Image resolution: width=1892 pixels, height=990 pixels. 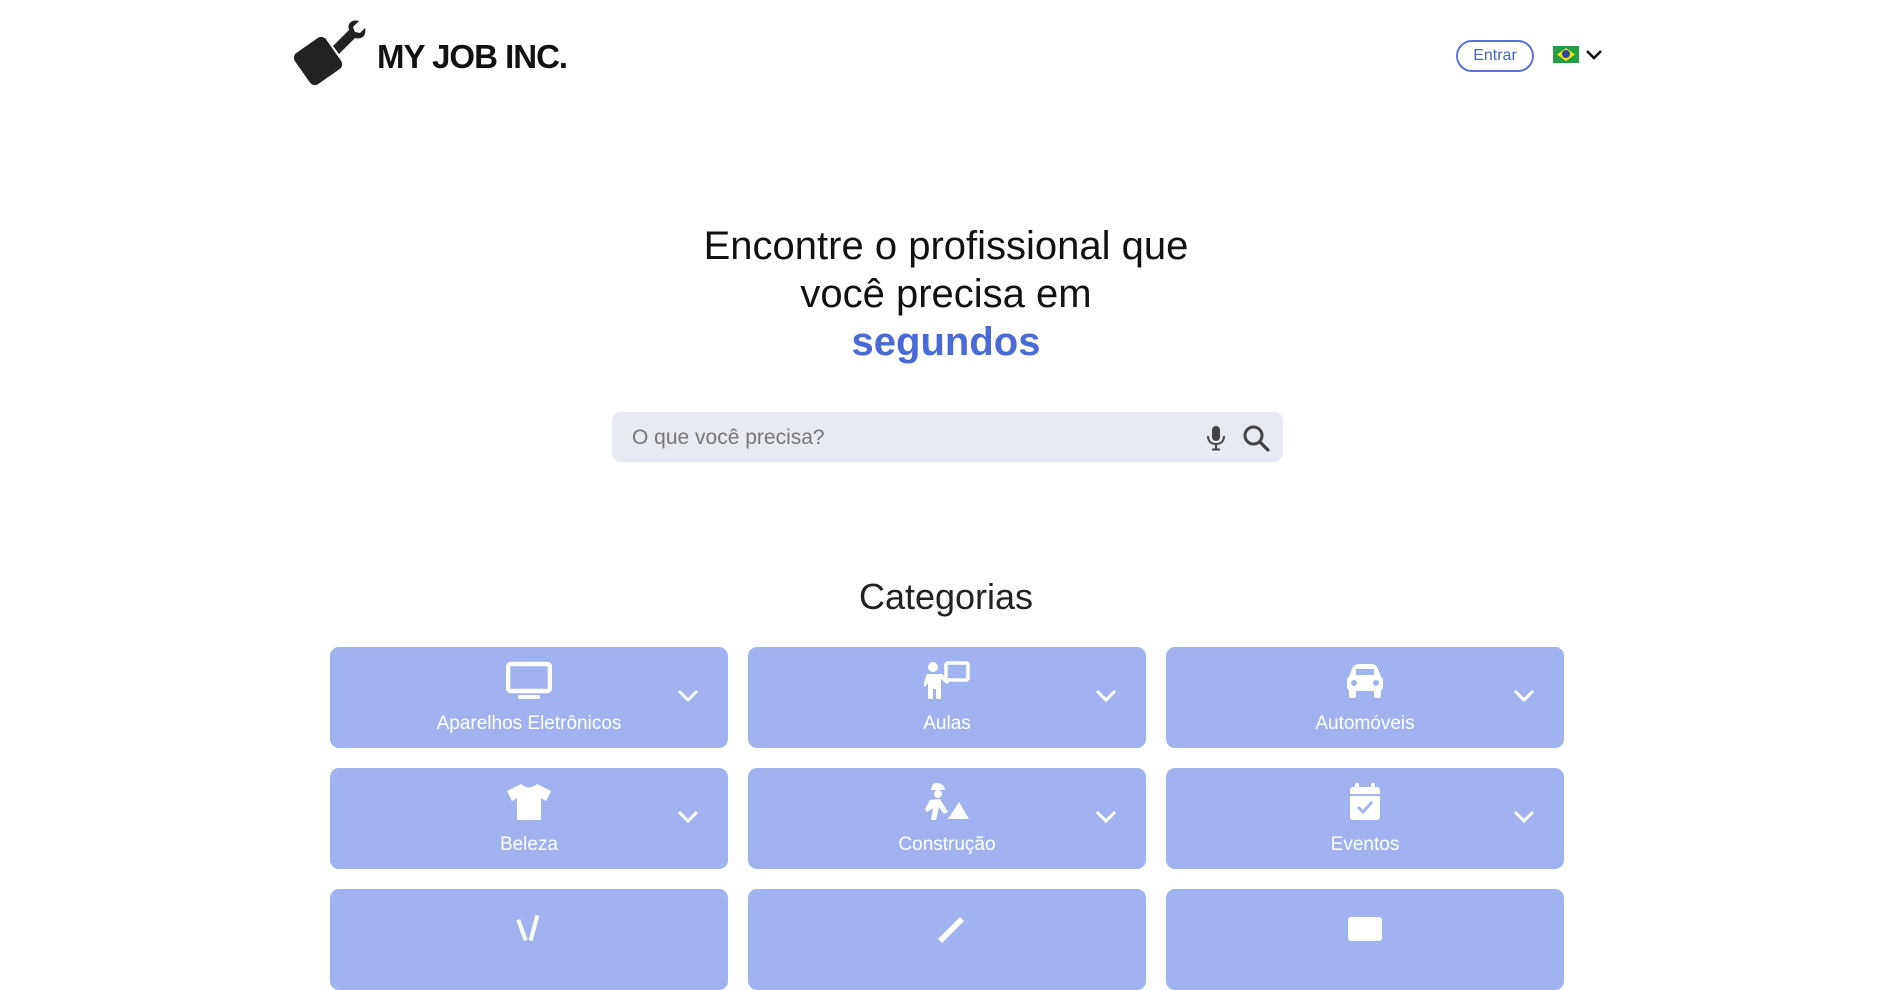 What do you see at coordinates (1566, 54) in the screenshot?
I see `brazil-flag-icon` at bounding box center [1566, 54].